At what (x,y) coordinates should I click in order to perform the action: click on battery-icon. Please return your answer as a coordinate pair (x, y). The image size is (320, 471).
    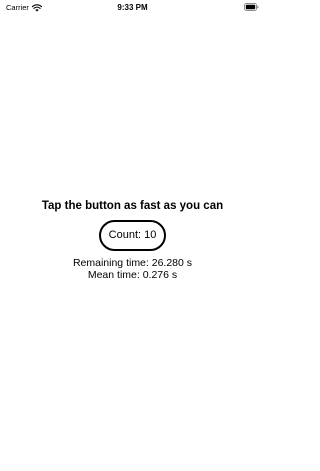
    Looking at the image, I should click on (251, 7).